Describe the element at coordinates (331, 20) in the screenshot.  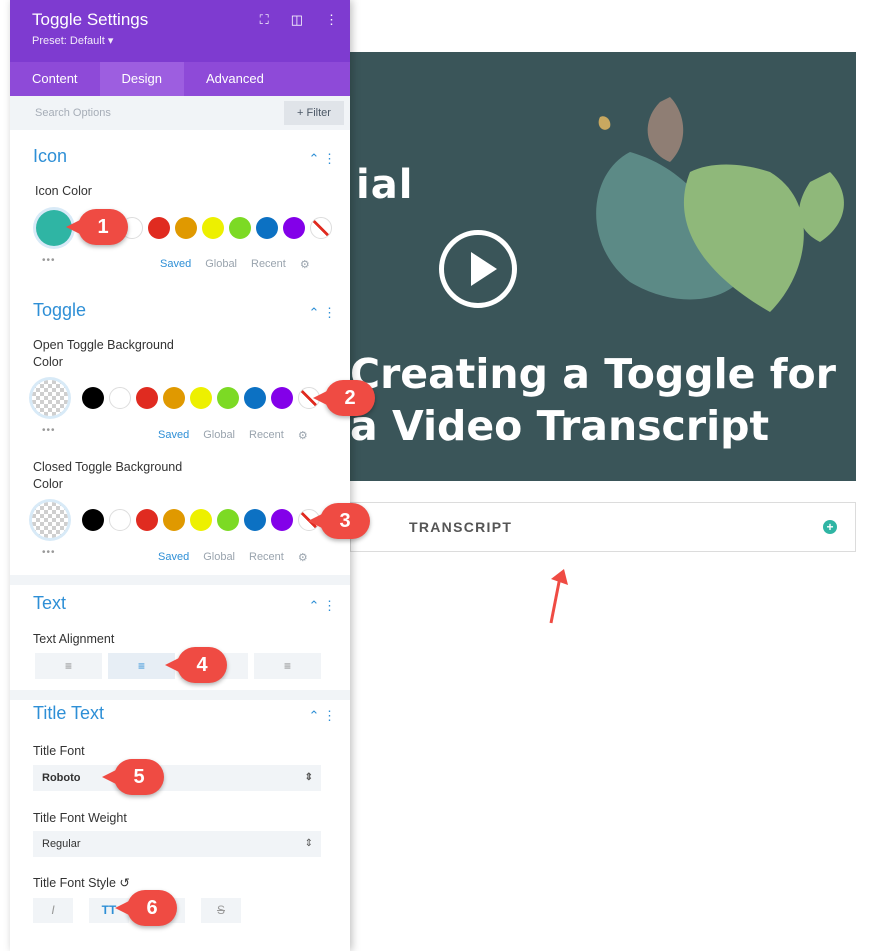
I see `more-icon: ⋮` at that location.